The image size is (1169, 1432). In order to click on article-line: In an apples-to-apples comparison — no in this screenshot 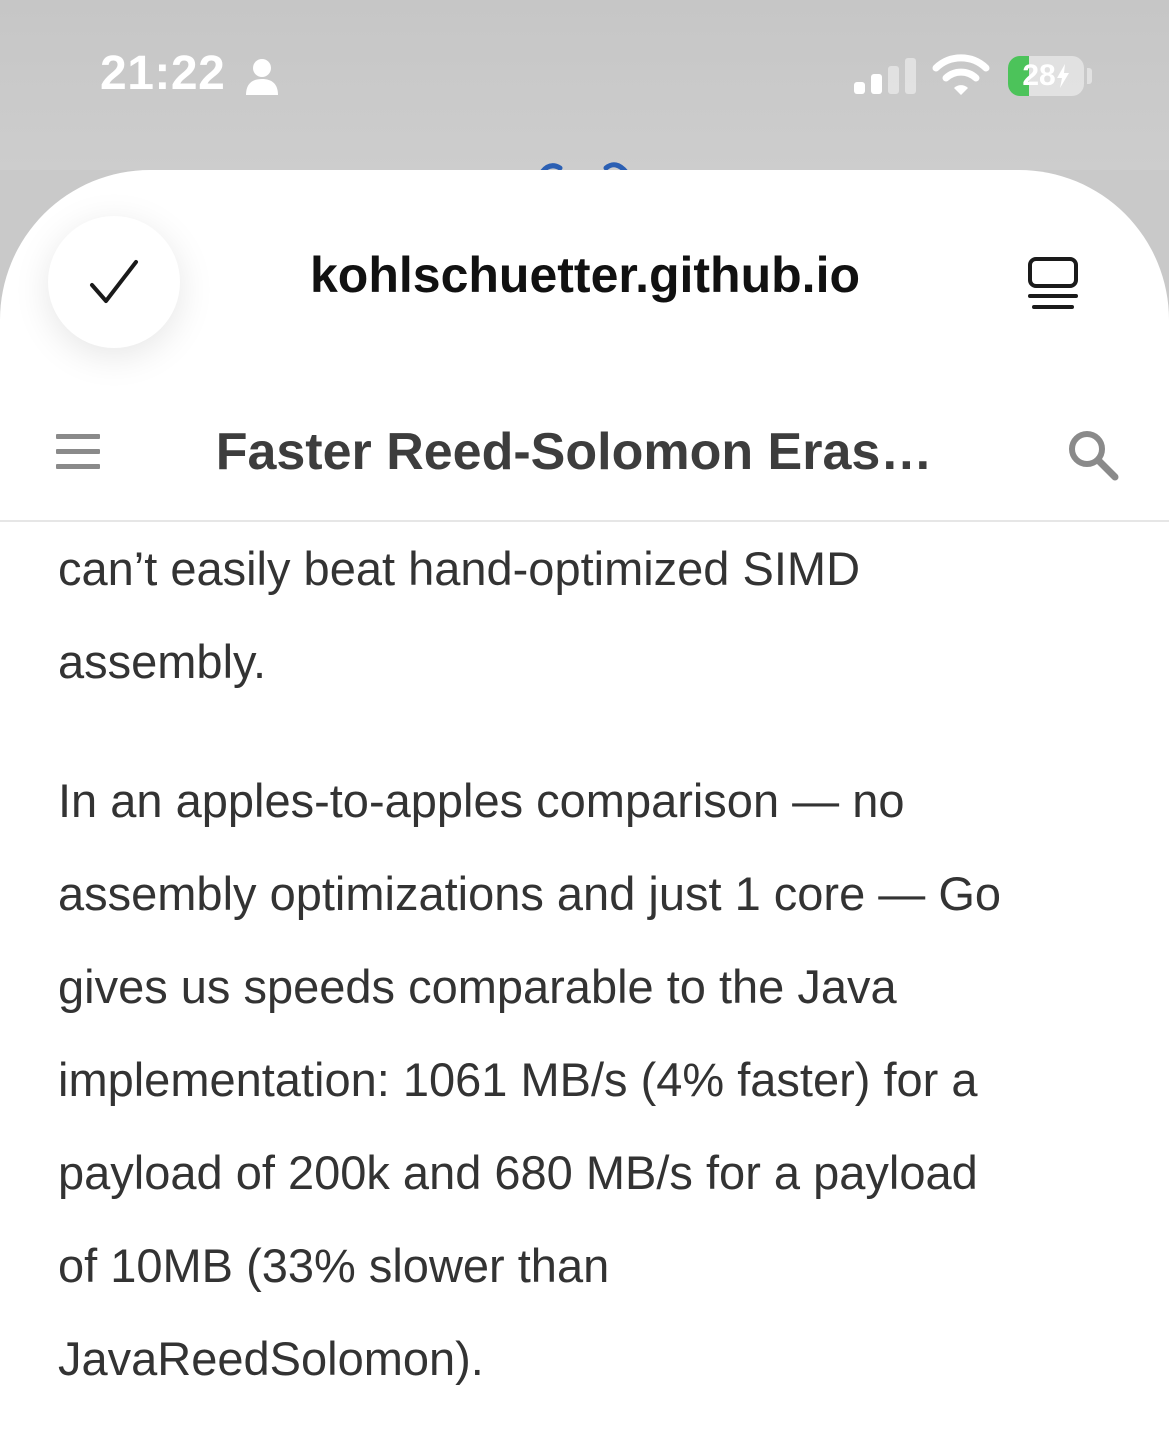, I will do `click(481, 800)`.